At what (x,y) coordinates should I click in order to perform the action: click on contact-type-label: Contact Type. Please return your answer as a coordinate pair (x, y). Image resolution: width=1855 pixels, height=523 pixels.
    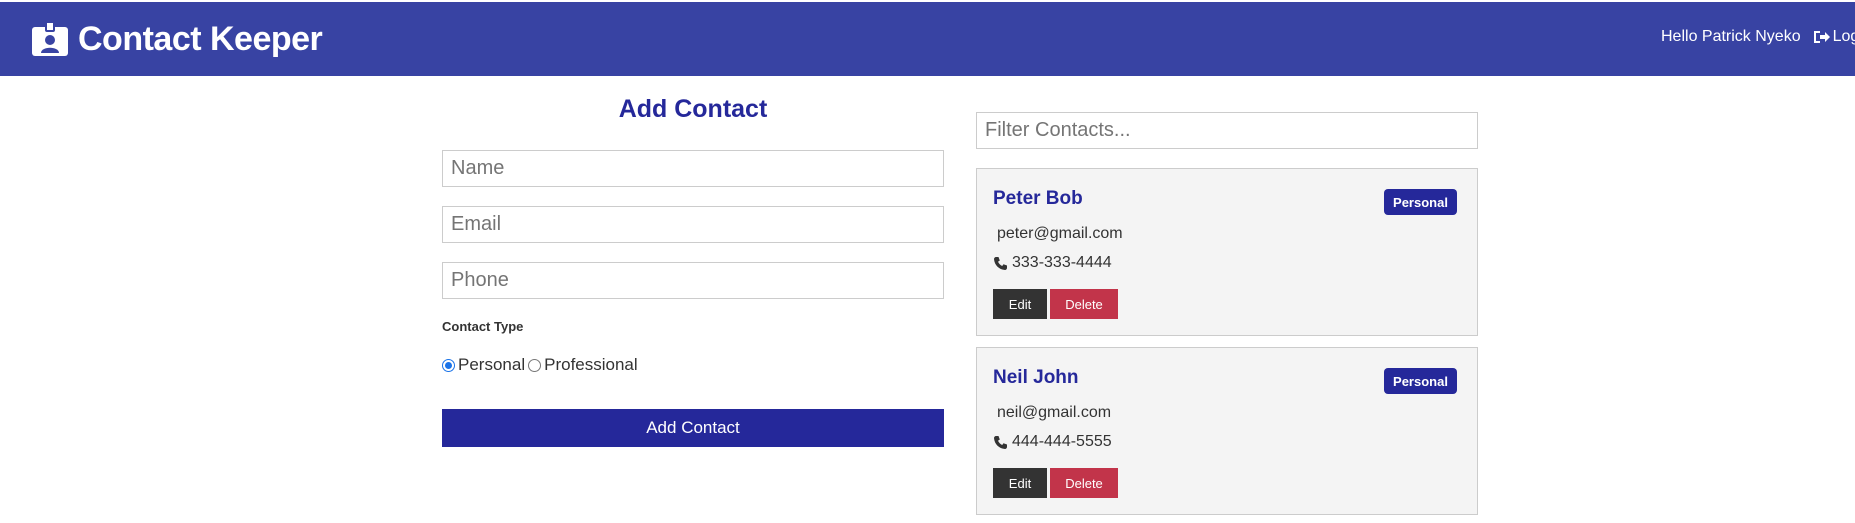
    Looking at the image, I should click on (483, 326).